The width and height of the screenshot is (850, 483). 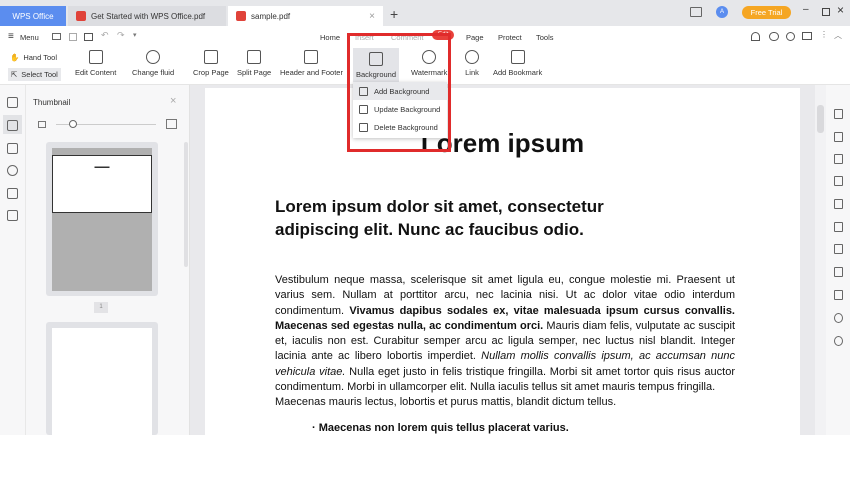 I want to click on attachment-icon, so click(x=12, y=170).